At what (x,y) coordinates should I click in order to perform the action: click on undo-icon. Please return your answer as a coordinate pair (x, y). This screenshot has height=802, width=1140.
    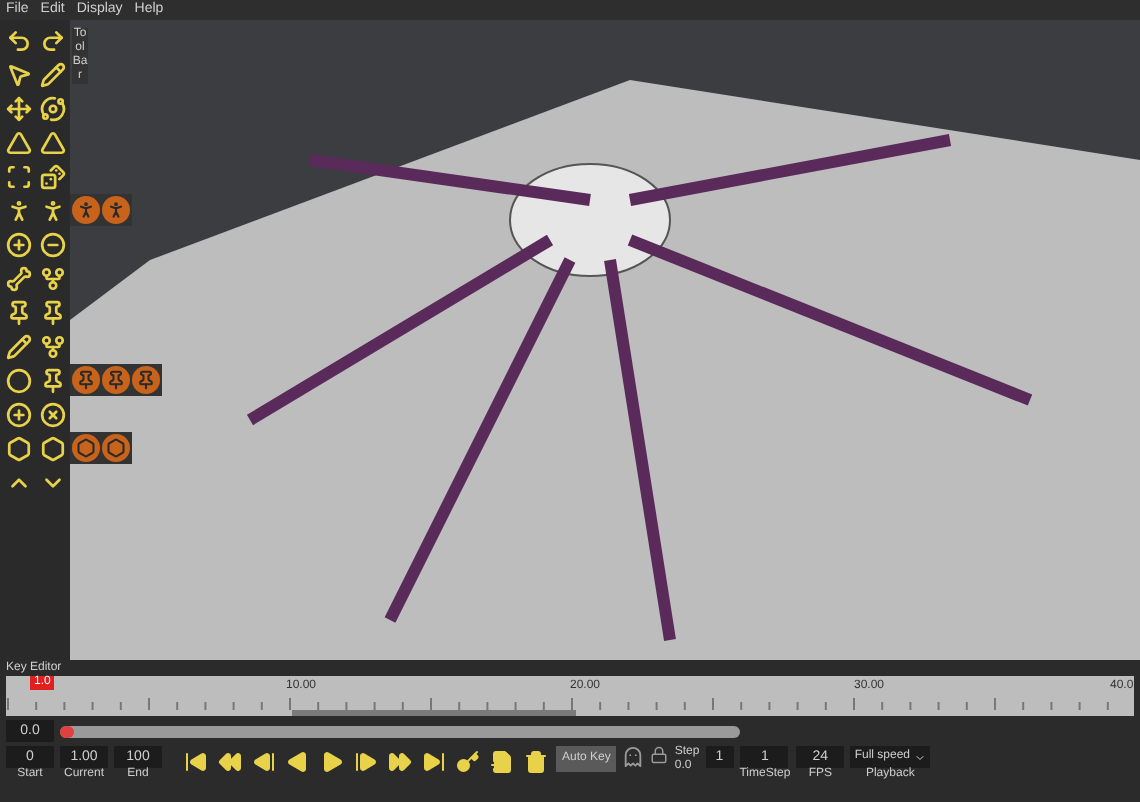
    Looking at the image, I should click on (18, 40).